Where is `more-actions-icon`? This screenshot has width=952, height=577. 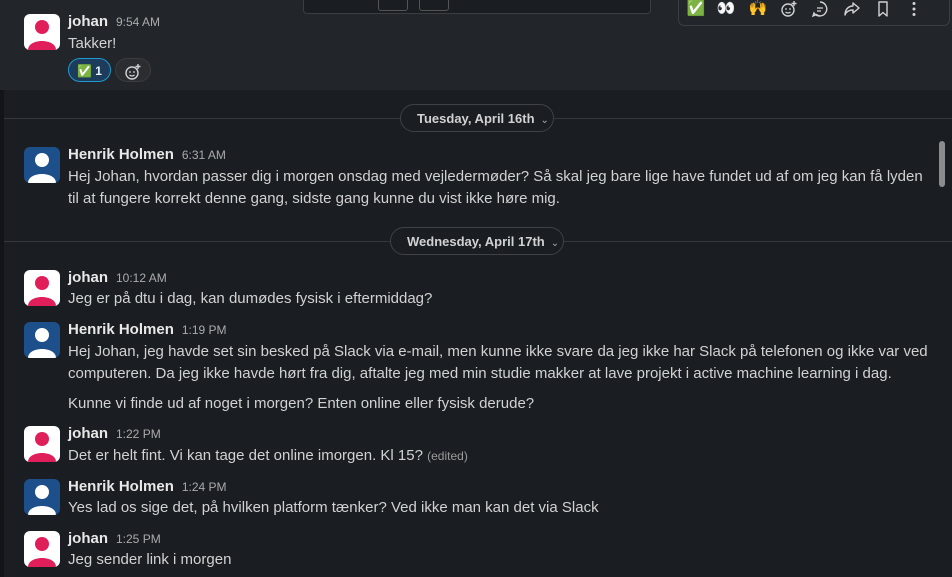 more-actions-icon is located at coordinates (914, 11).